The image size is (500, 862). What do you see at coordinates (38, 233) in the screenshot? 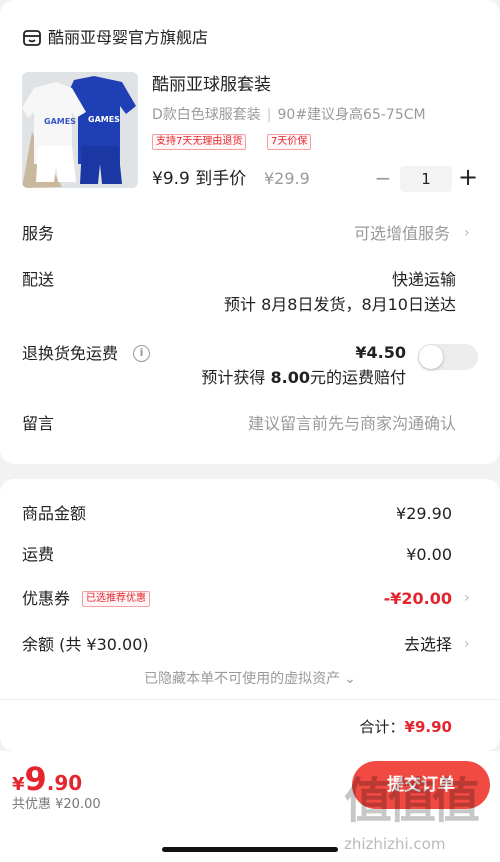
I see `service-label: 服务` at bounding box center [38, 233].